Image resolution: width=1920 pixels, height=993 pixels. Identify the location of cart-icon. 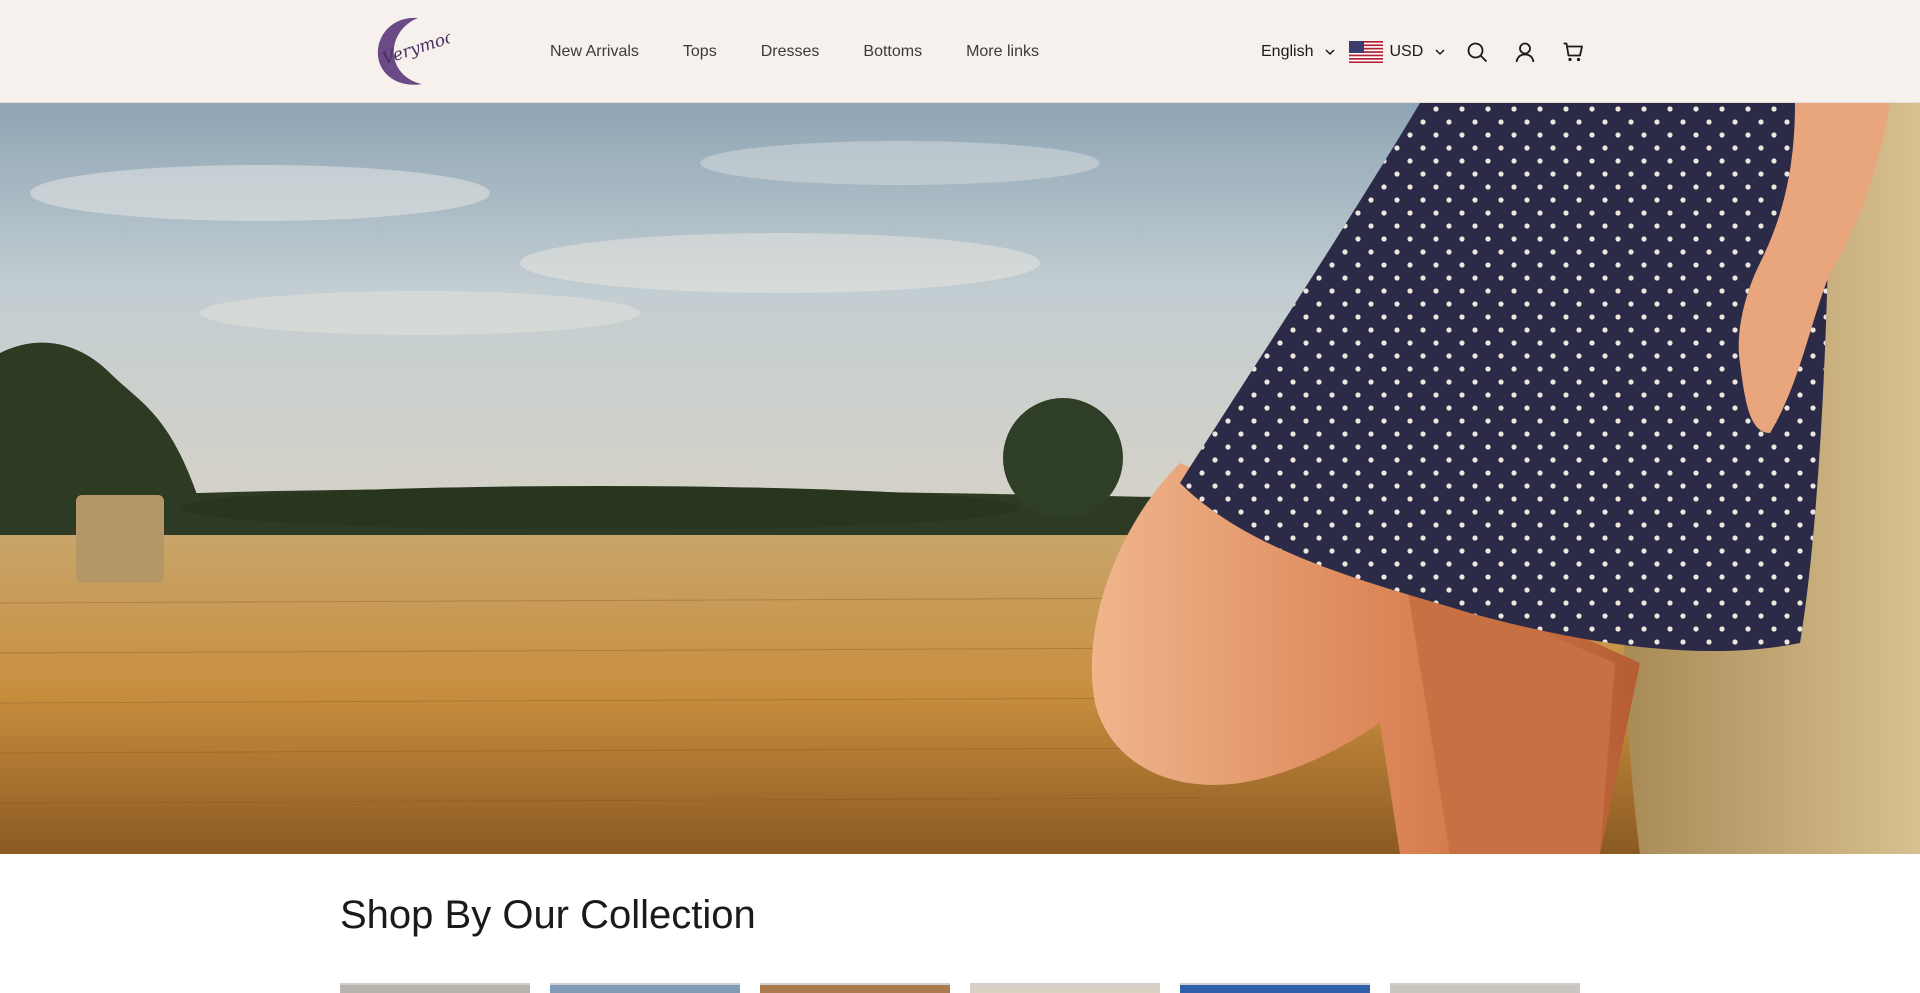
(1573, 51).